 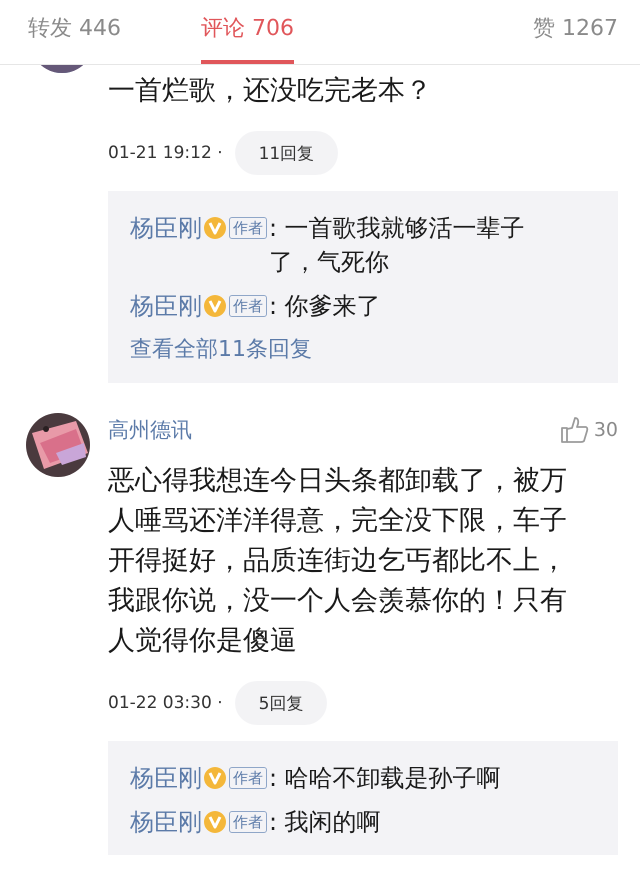 What do you see at coordinates (150, 430) in the screenshot?
I see `comment-author-link: 高州德讯` at bounding box center [150, 430].